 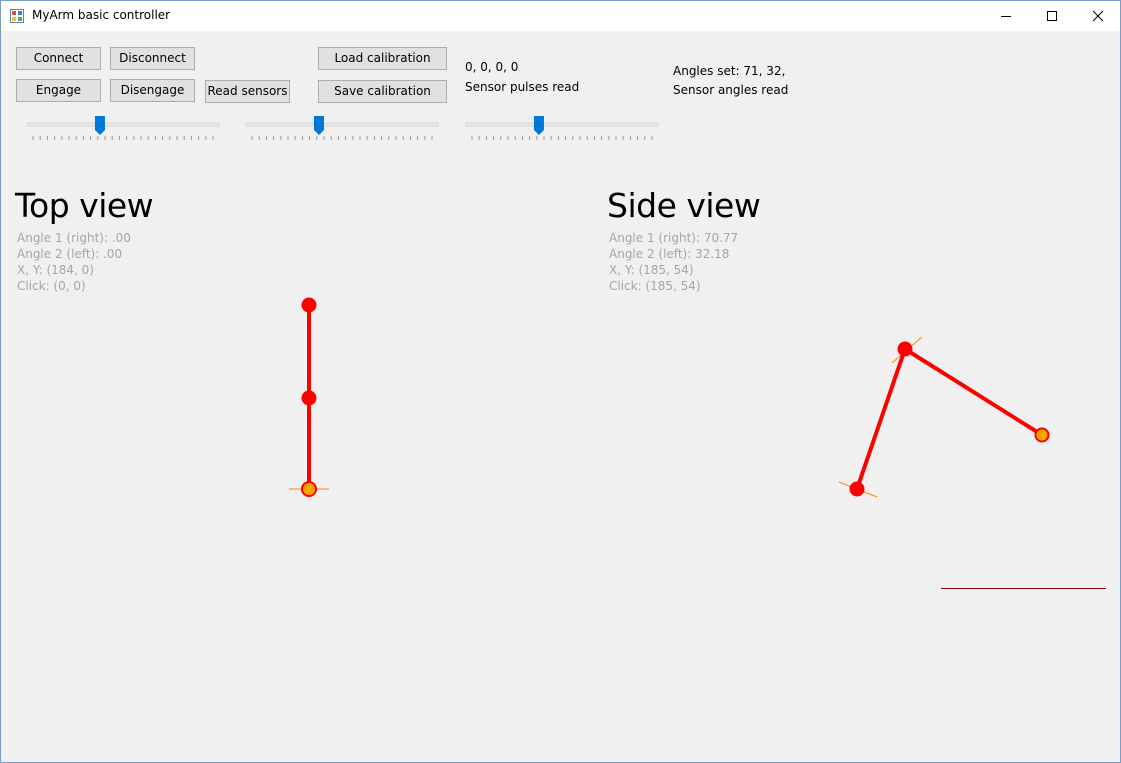 I want to click on close-button, so click(x=1097, y=16).